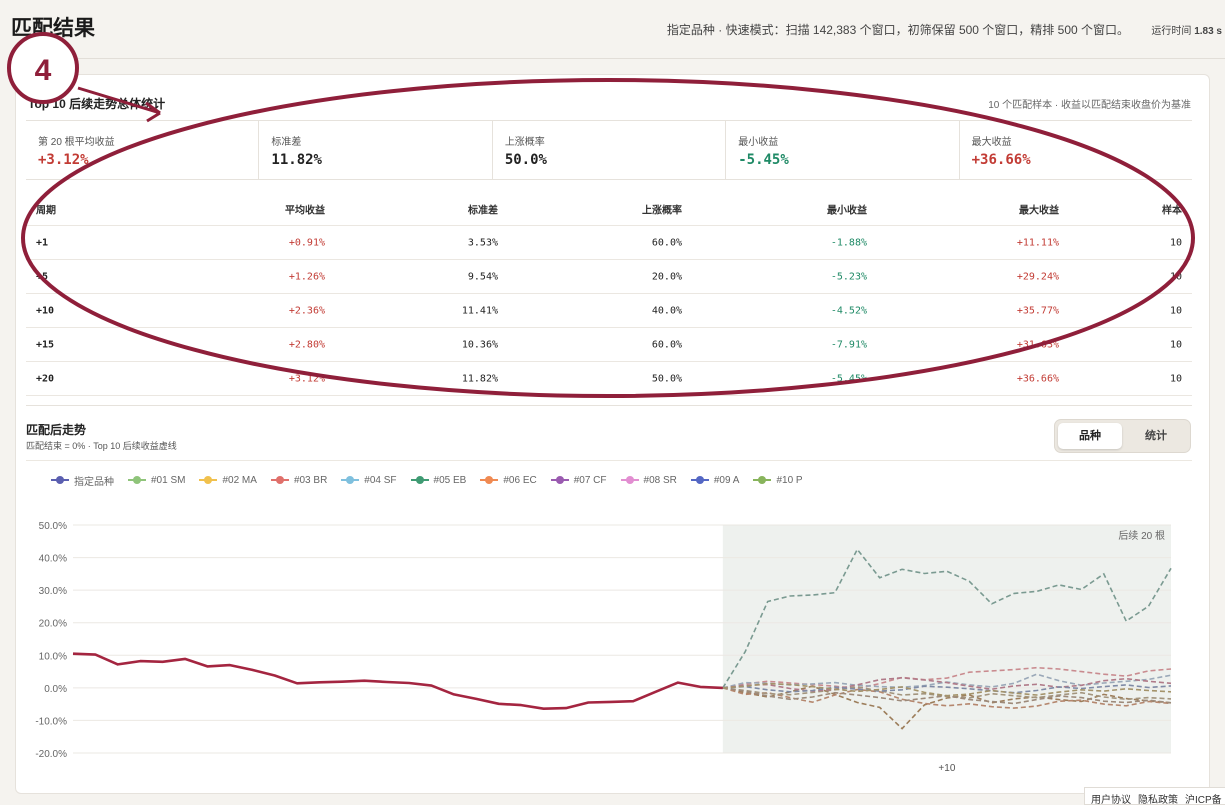 The image size is (1225, 805). Describe the element at coordinates (1186, 29) in the screenshot. I see `run-time: 运行时间 1.83 s` at that location.